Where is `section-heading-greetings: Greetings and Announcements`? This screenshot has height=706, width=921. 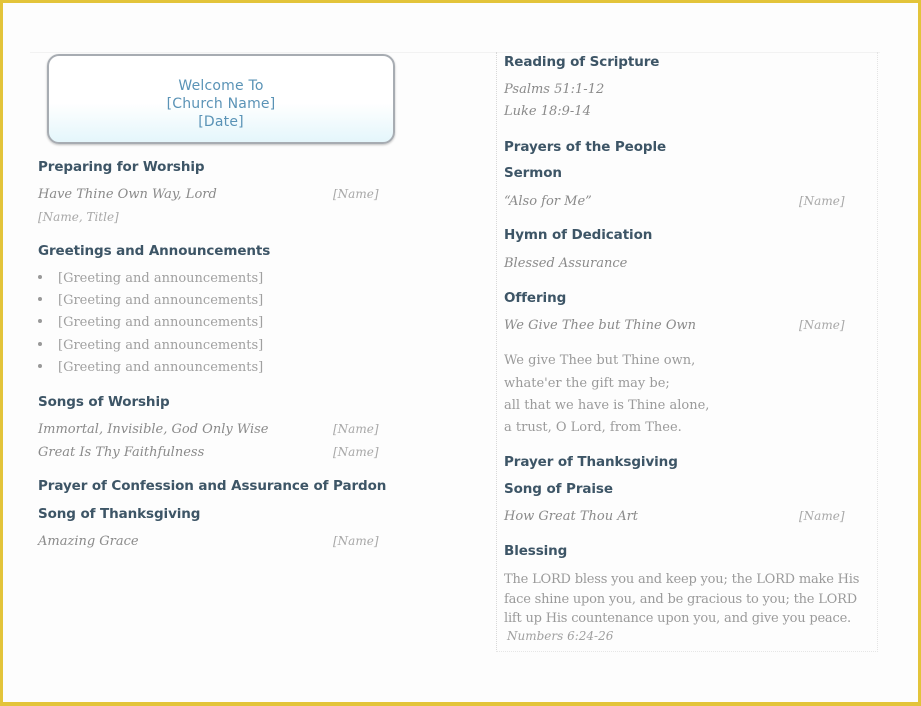
section-heading-greetings: Greetings and Announcements is located at coordinates (154, 251).